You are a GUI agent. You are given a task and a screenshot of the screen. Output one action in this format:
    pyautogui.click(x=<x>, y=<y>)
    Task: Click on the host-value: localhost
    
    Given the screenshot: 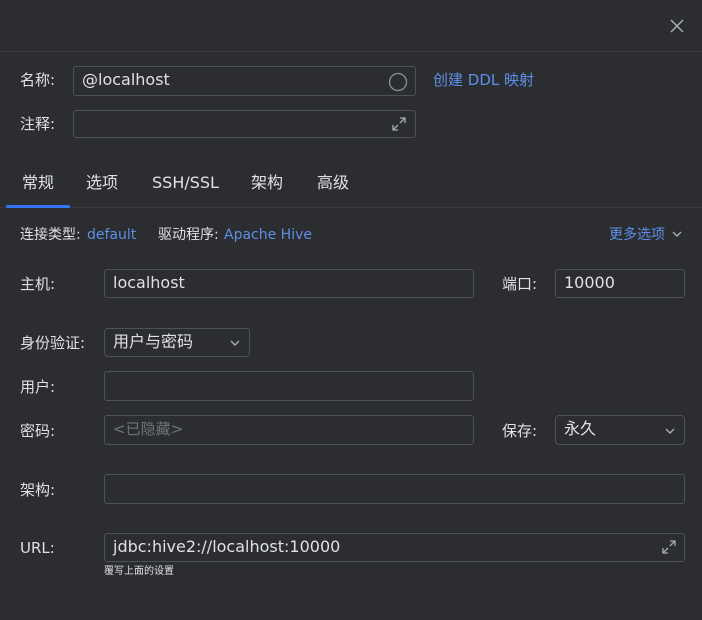 What is the action you would take?
    pyautogui.click(x=149, y=282)
    